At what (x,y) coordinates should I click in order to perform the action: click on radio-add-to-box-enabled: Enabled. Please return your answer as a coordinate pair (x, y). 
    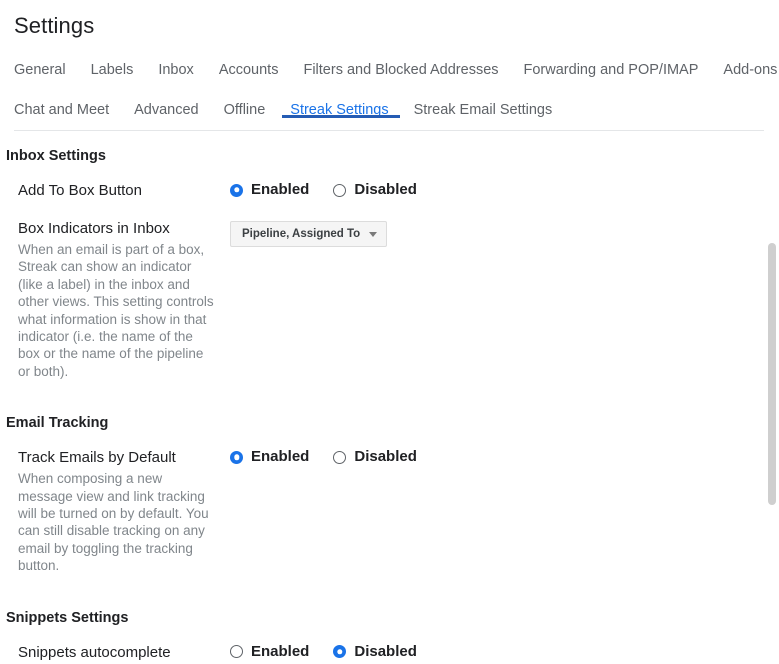
    Looking at the image, I should click on (269, 190).